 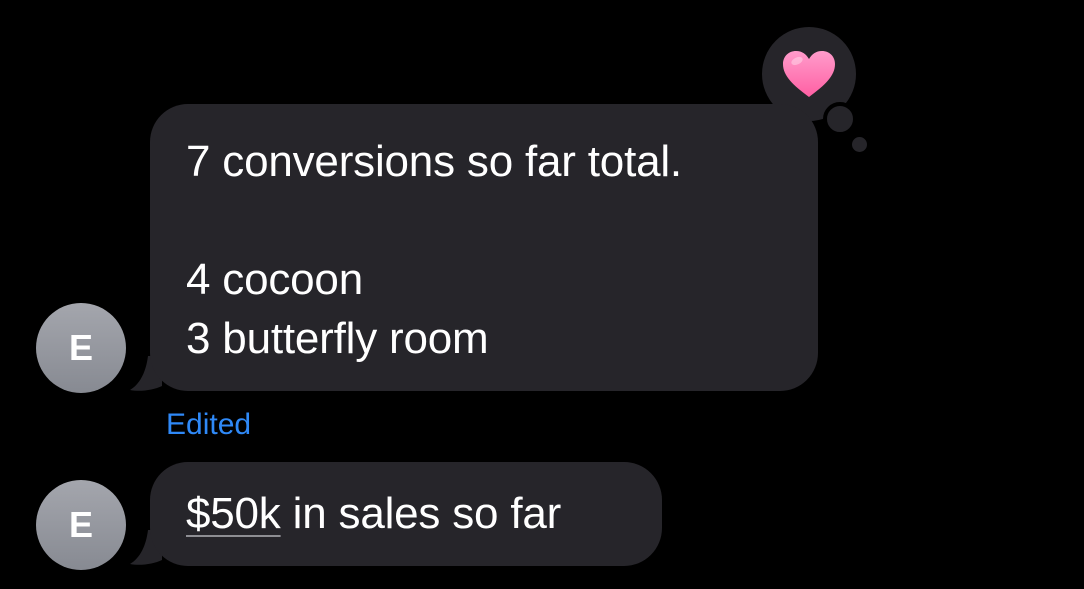 I want to click on message-text: in sales so far, so click(x=421, y=513).